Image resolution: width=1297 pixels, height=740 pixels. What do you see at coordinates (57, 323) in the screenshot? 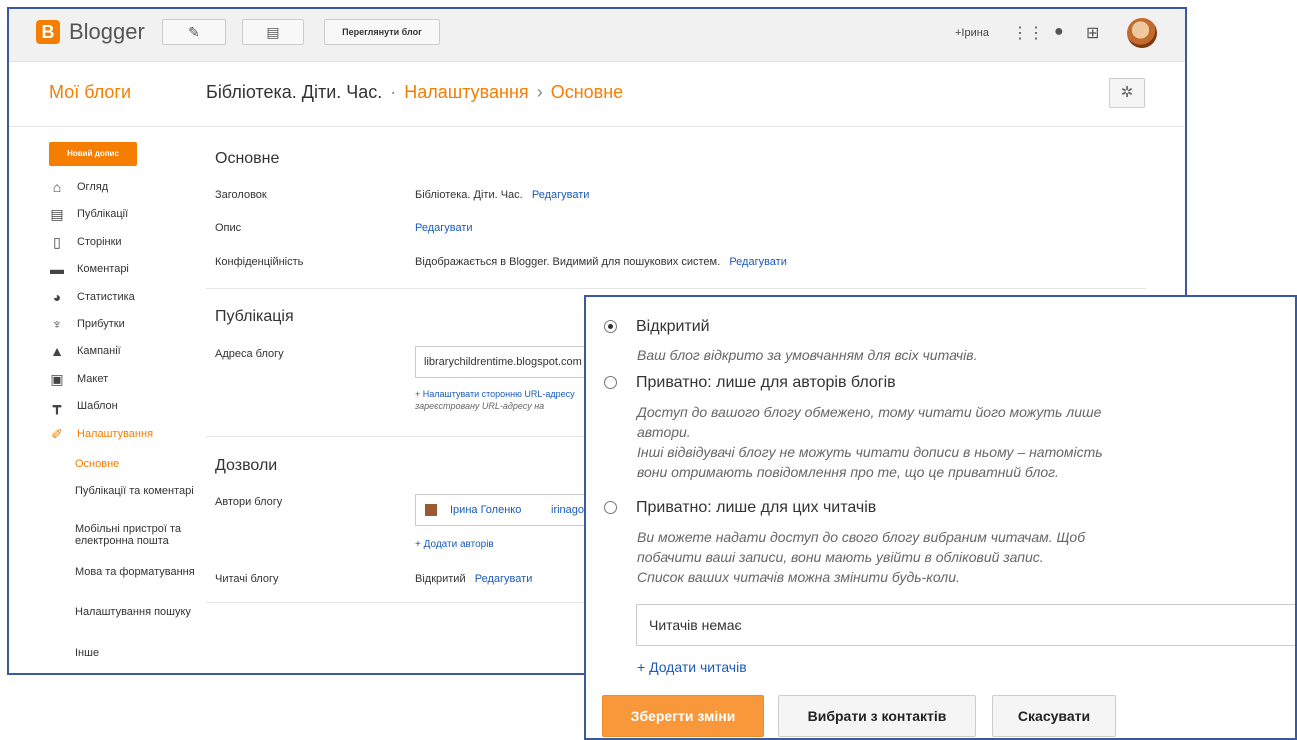
I see `trophy-icon: ♆` at bounding box center [57, 323].